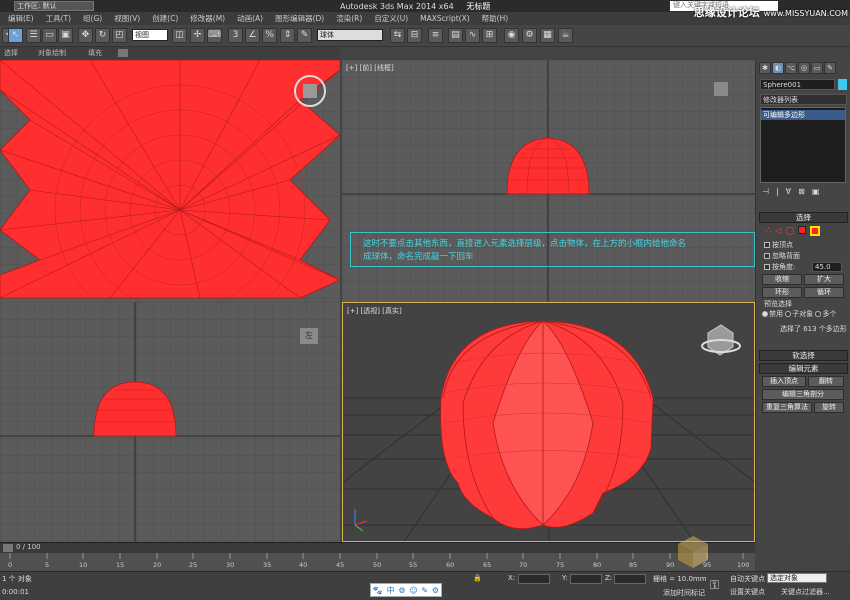  I want to click on percent-snap-icon: %, so click(269, 35).